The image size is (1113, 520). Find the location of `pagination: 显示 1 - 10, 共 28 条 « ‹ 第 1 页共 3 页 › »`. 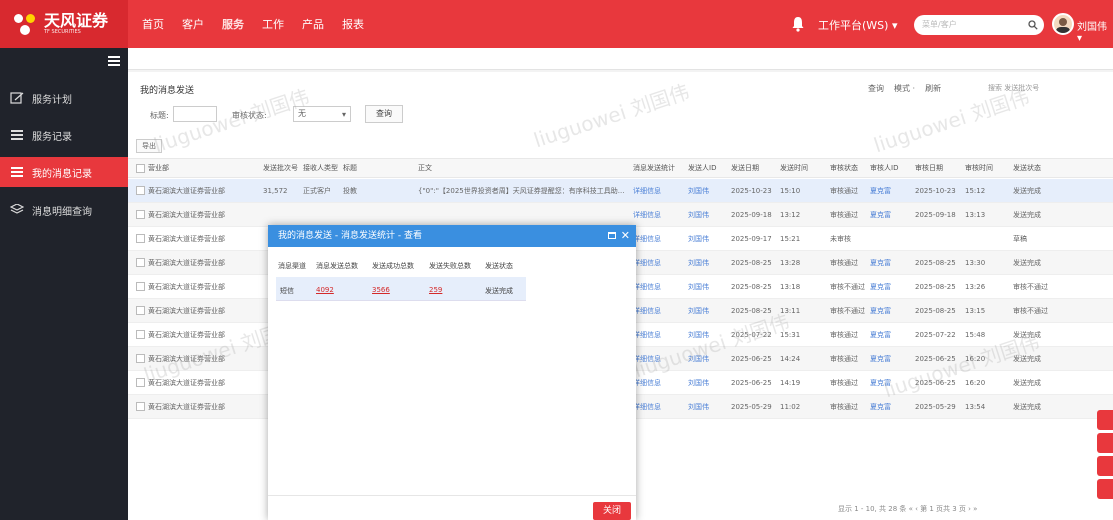

pagination: 显示 1 - 10, 共 28 条 « ‹ 第 1 页共 3 页 › » is located at coordinates (907, 509).